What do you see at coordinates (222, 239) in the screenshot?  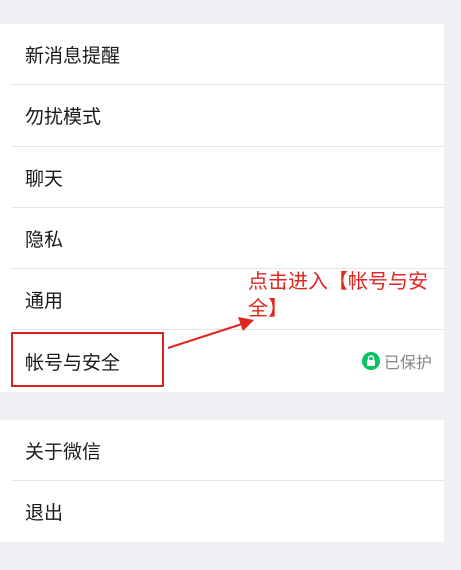 I see `privacy-item: 隐私` at bounding box center [222, 239].